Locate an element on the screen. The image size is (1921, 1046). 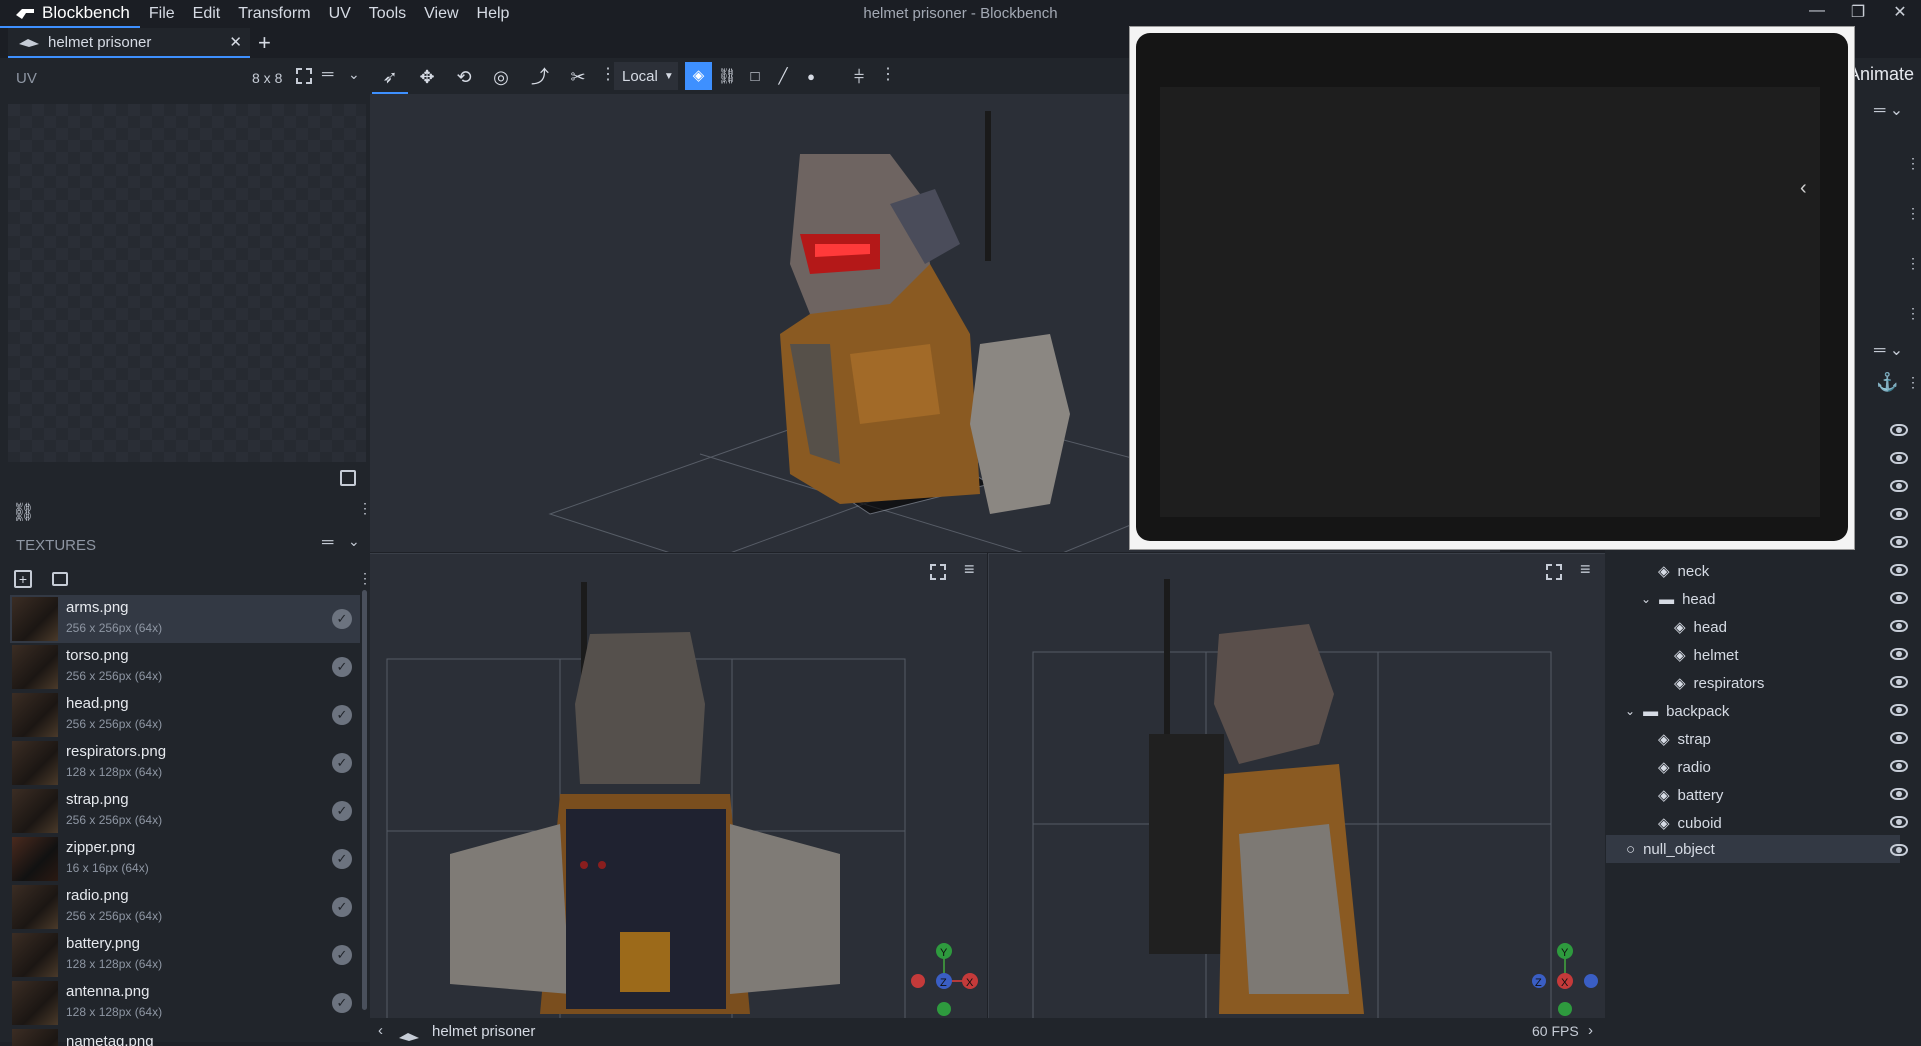
texture-item: nametag.png is located at coordinates (185, 1036).